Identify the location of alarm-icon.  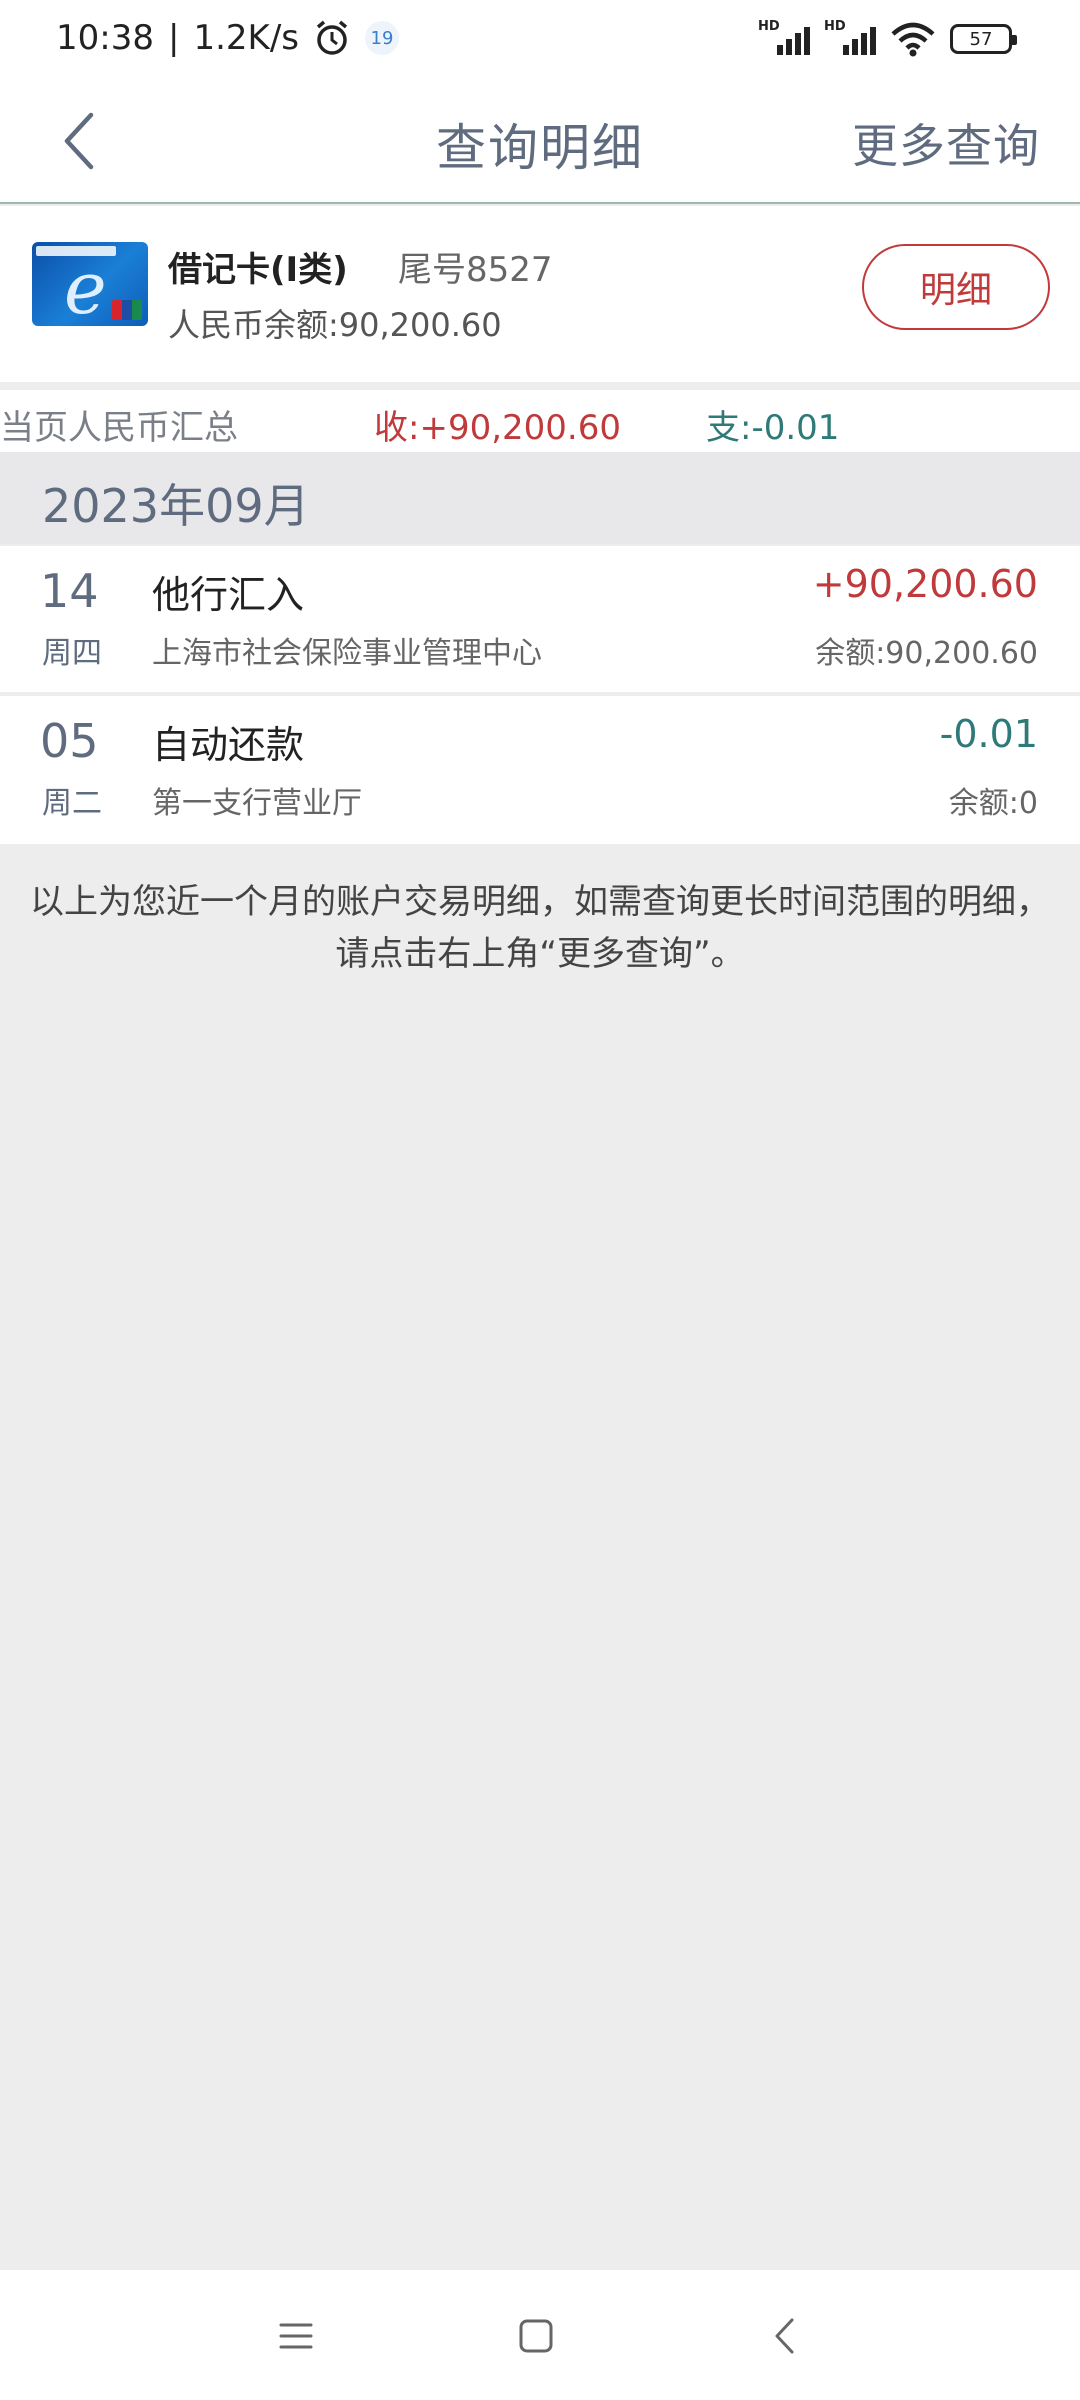
(332, 37).